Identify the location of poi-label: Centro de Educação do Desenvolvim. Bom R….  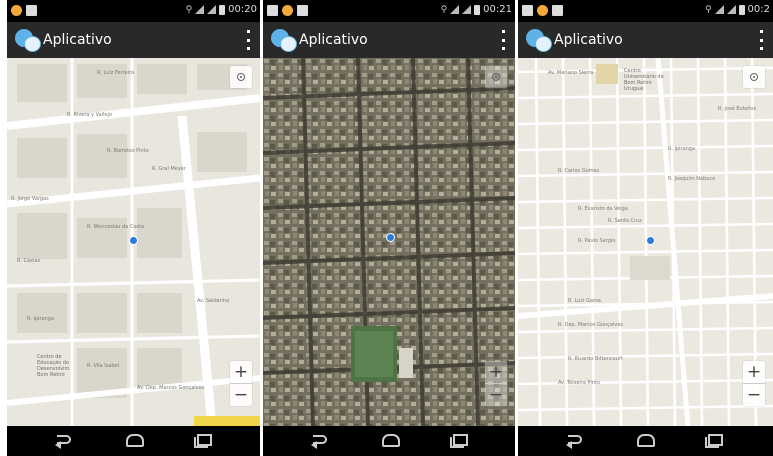
(54, 366).